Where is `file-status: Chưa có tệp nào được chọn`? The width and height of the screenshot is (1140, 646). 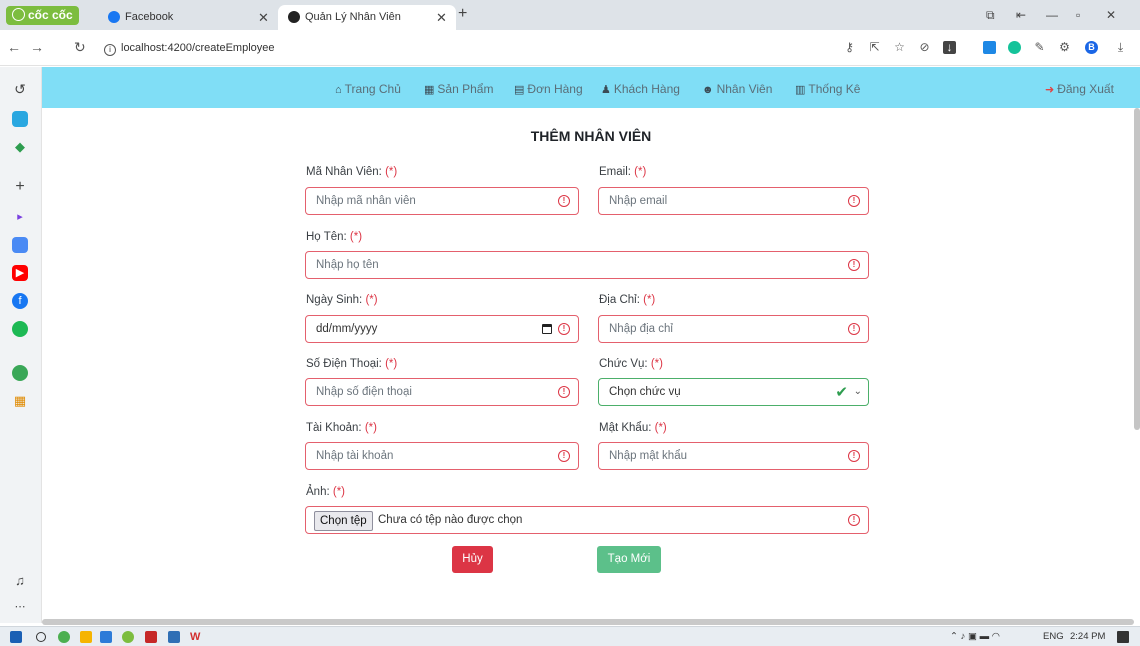
file-status: Chưa có tệp nào được chọn is located at coordinates (450, 520).